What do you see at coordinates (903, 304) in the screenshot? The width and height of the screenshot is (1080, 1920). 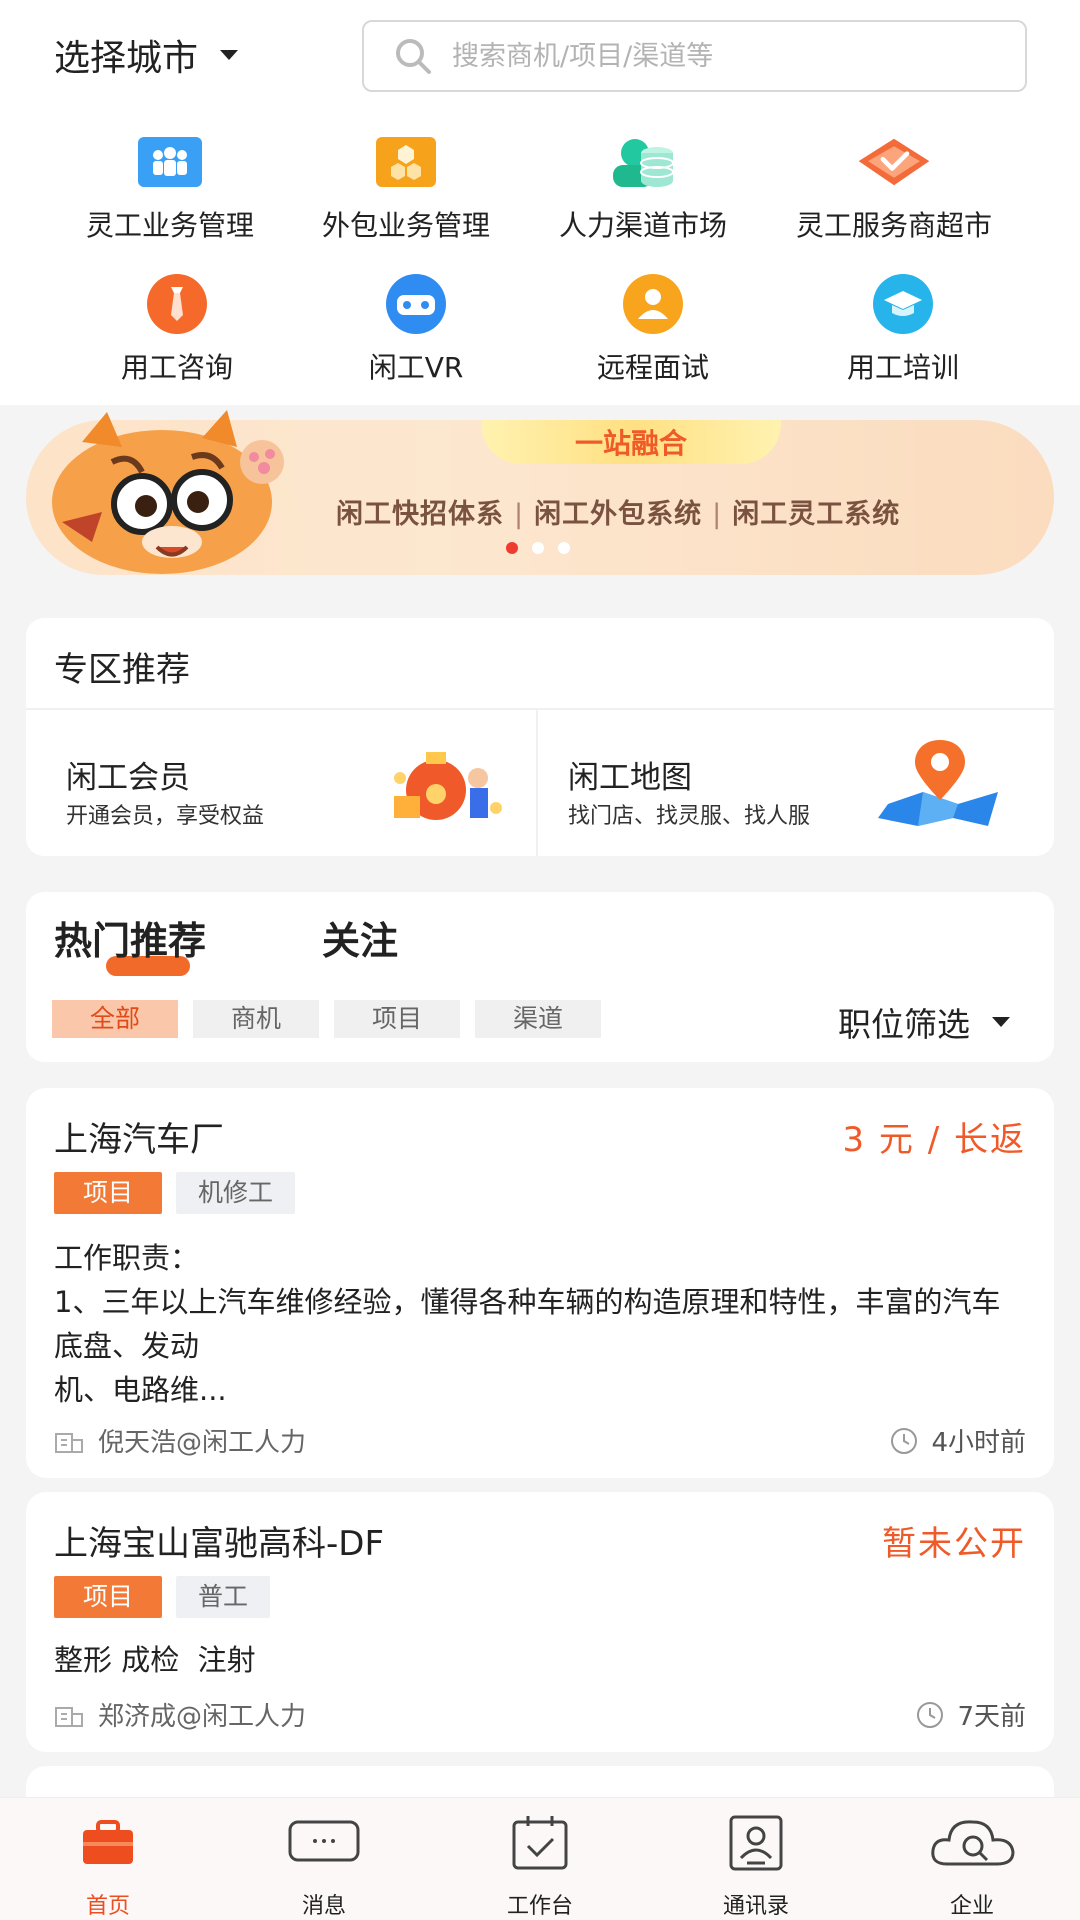 I see `graduation-cap-icon` at bounding box center [903, 304].